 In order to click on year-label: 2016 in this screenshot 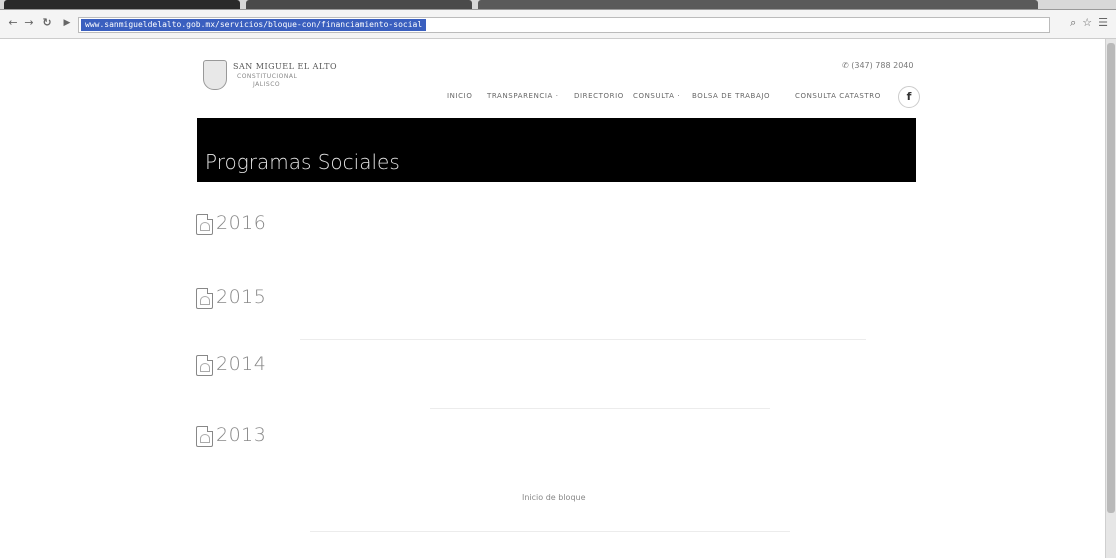, I will do `click(241, 223)`.